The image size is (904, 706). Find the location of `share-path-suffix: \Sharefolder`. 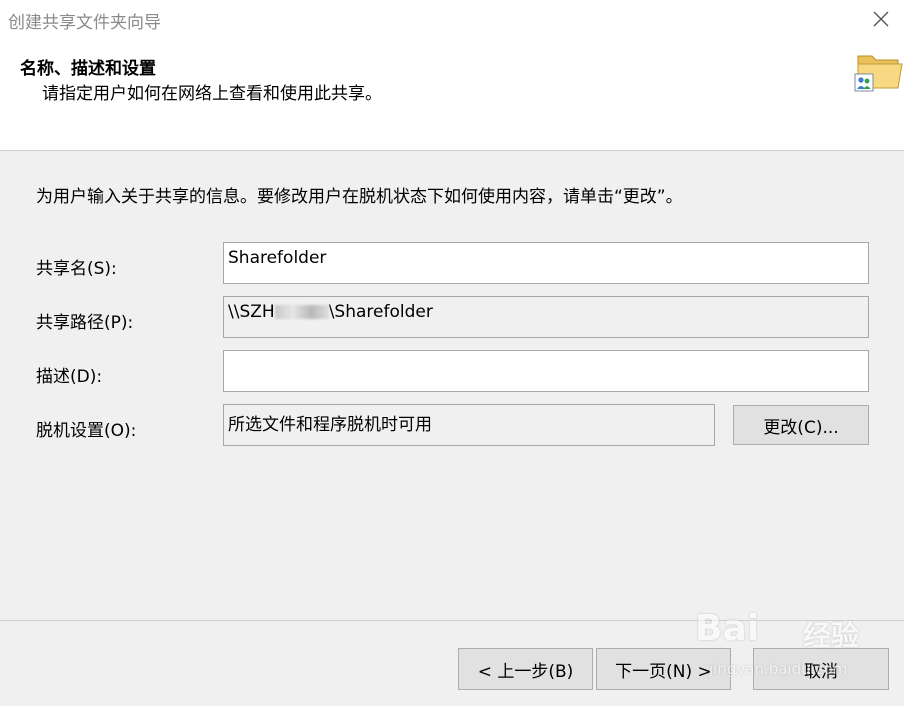

share-path-suffix: \Sharefolder is located at coordinates (380, 312).